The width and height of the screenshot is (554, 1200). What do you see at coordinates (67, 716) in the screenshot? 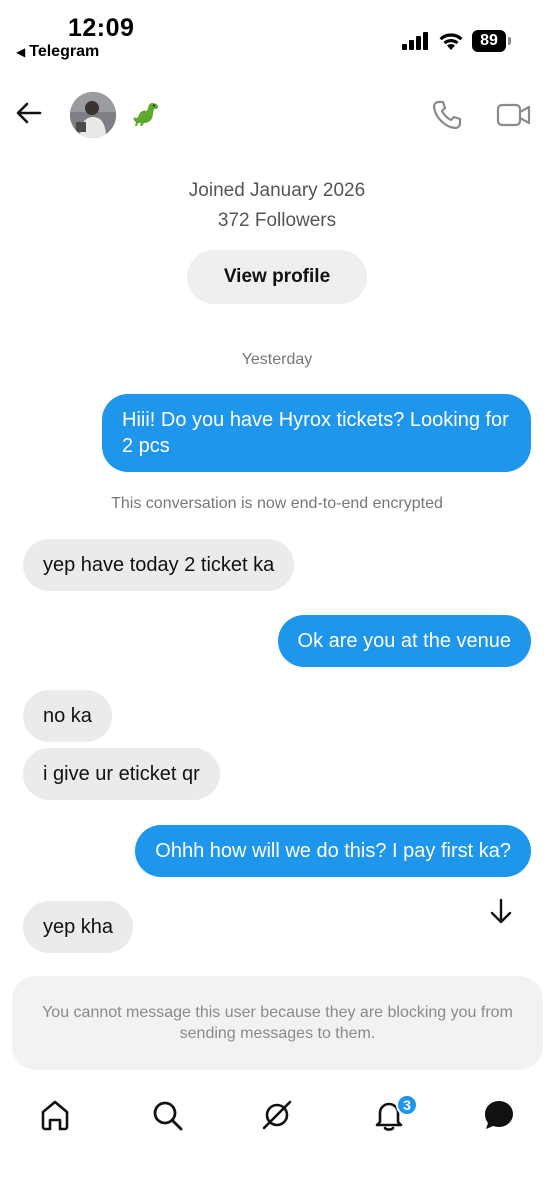
I see `message-incoming: no ka` at bounding box center [67, 716].